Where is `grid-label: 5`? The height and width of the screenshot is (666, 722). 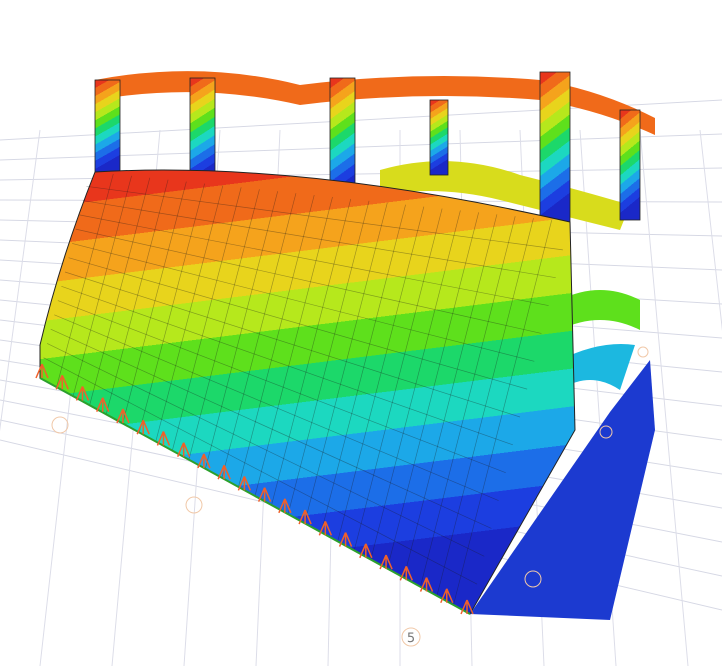 grid-label: 5 is located at coordinates (411, 638).